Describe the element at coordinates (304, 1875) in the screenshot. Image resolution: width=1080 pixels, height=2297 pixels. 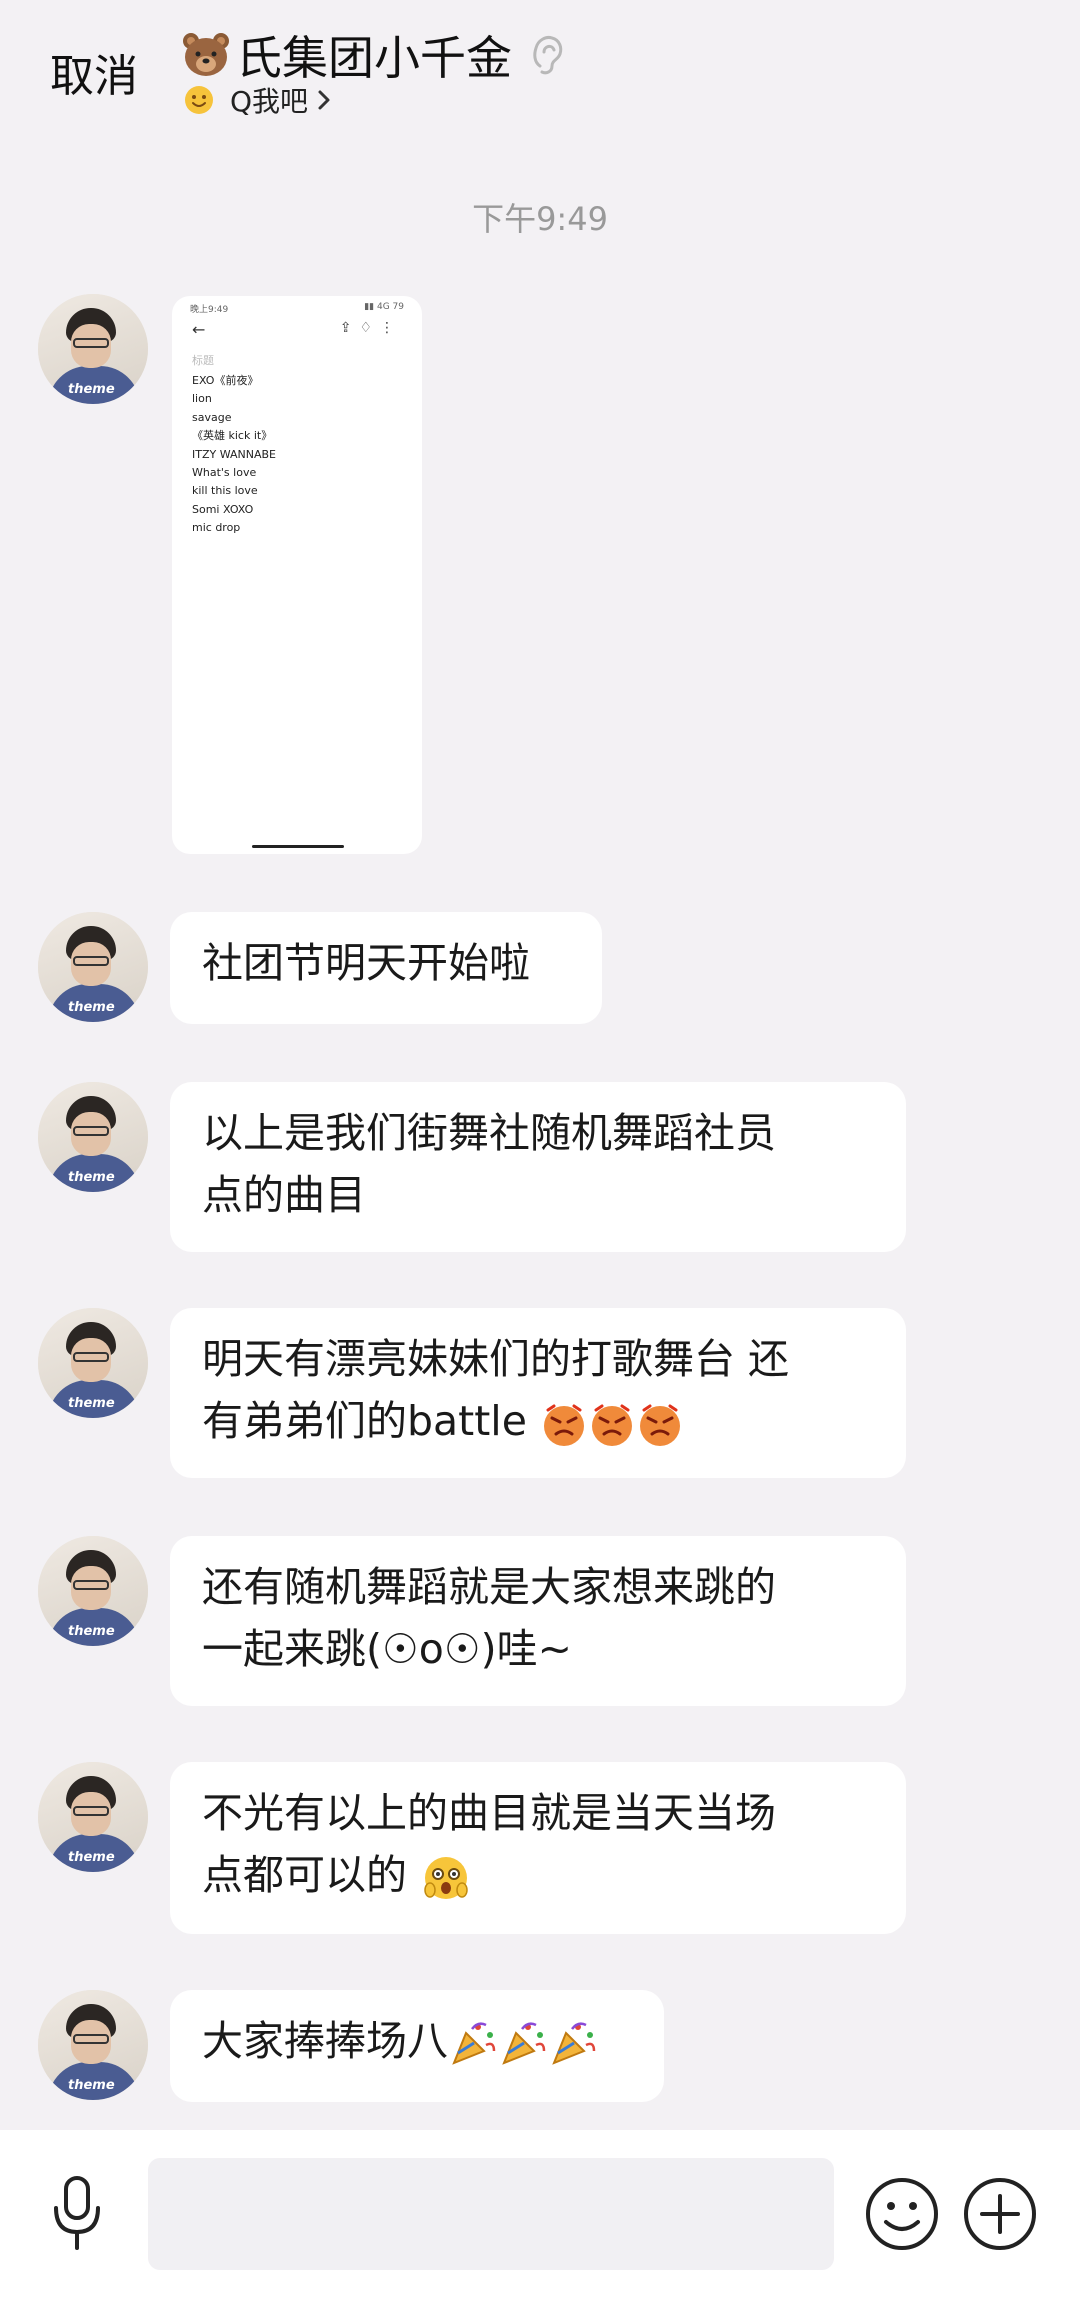
I see `message-text: 点都可以的` at that location.